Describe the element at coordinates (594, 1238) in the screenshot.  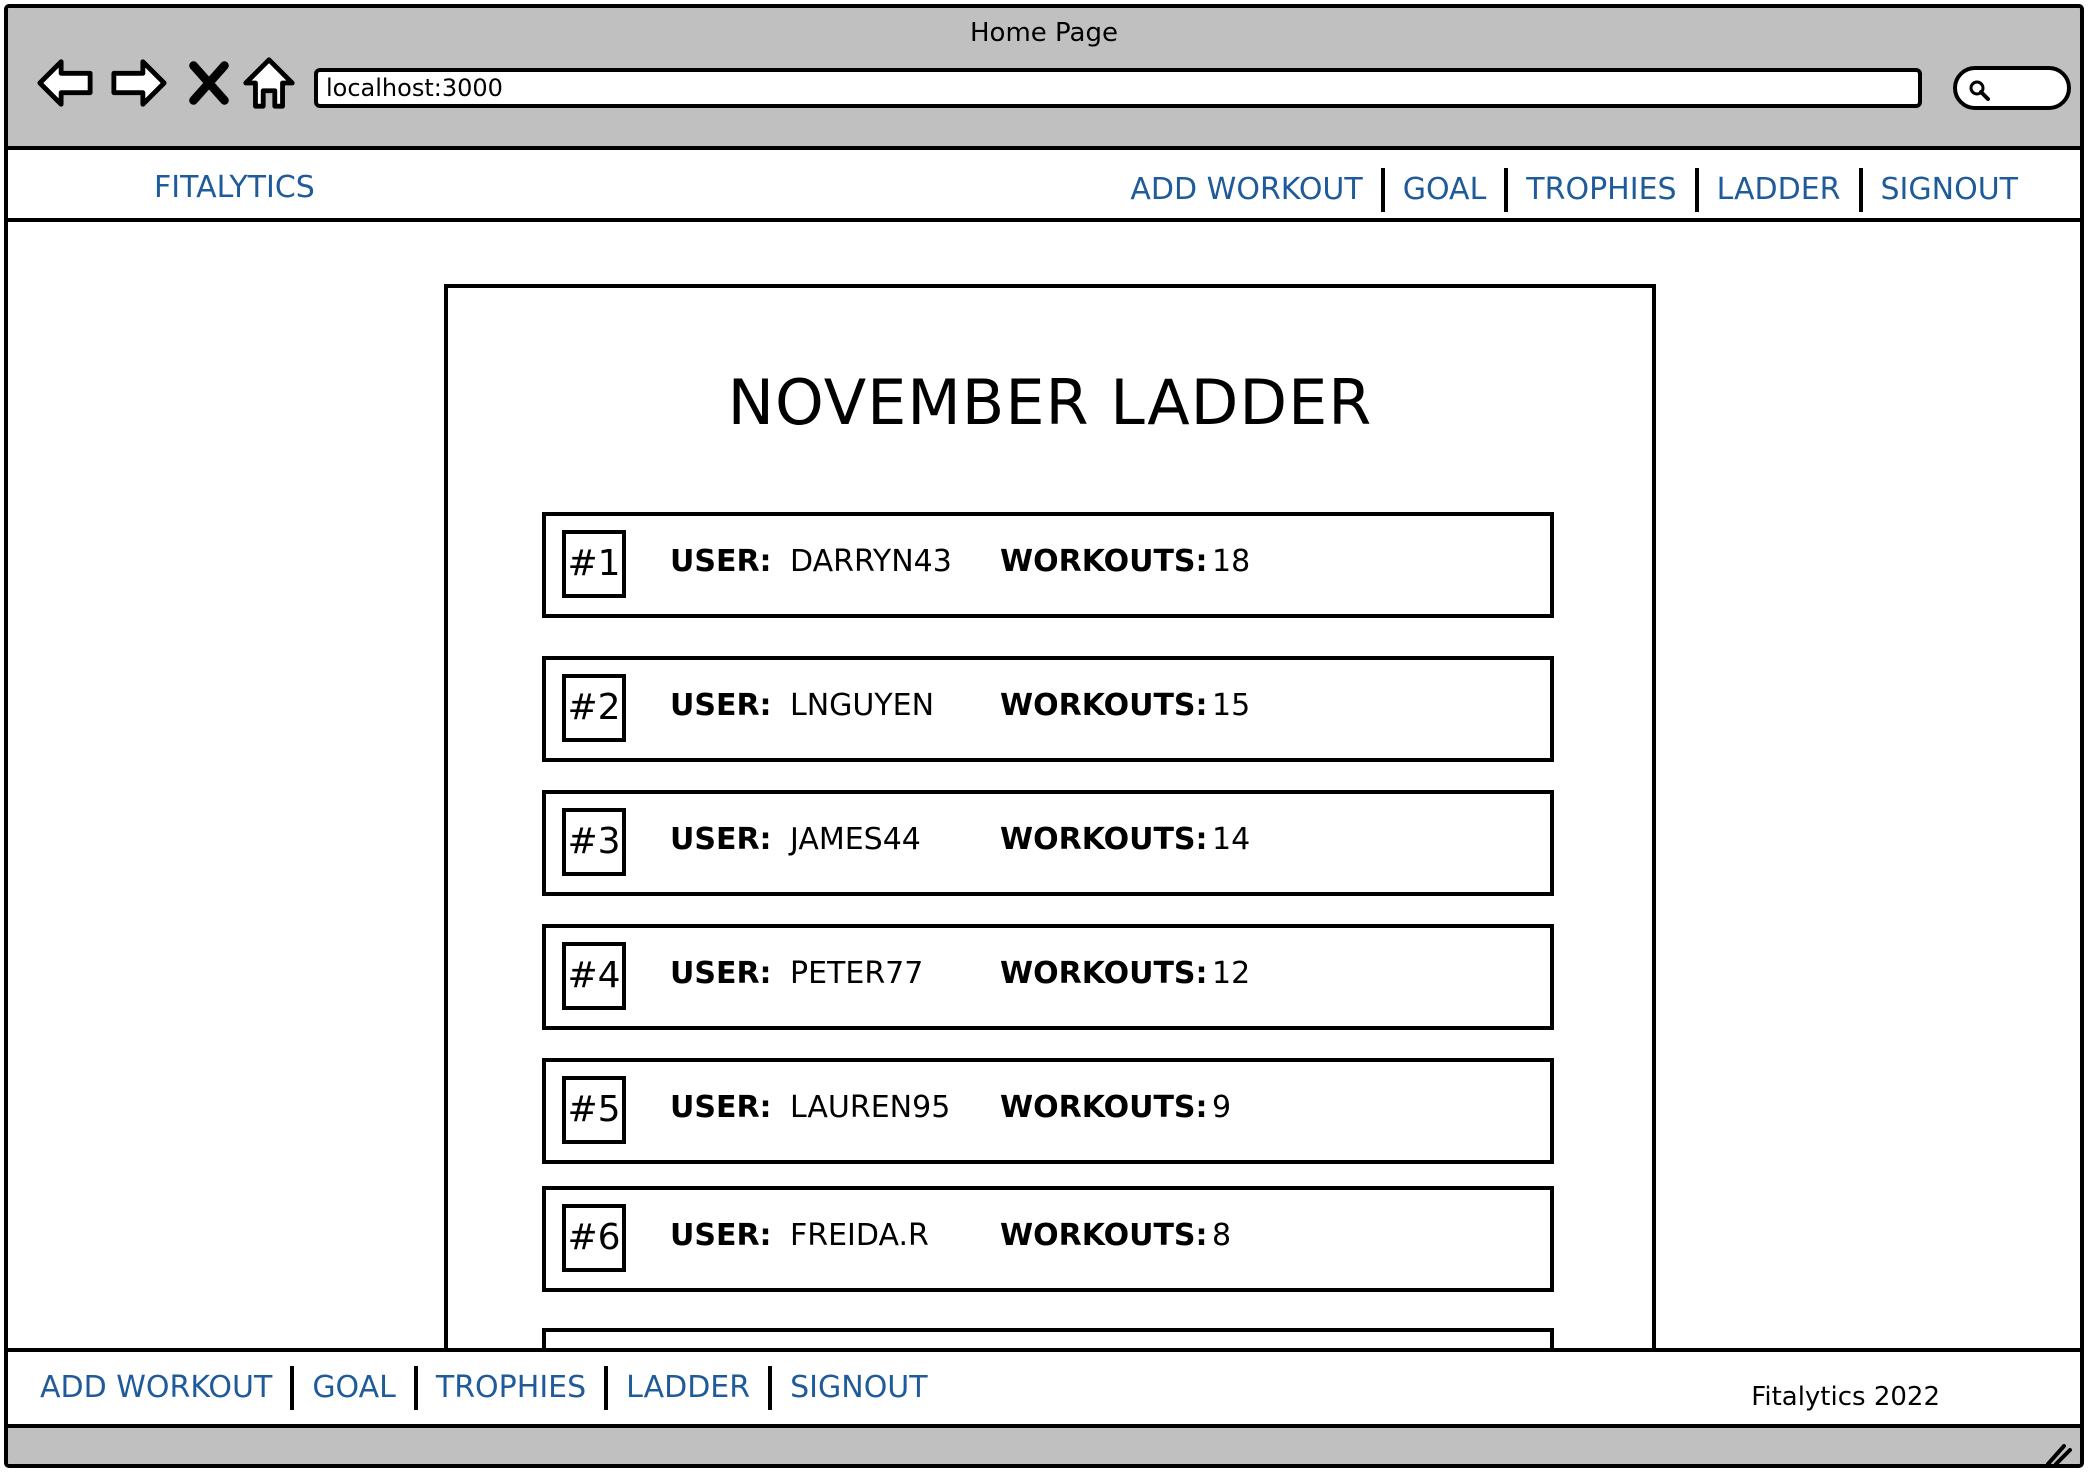
I see `rank-badge: #6` at that location.